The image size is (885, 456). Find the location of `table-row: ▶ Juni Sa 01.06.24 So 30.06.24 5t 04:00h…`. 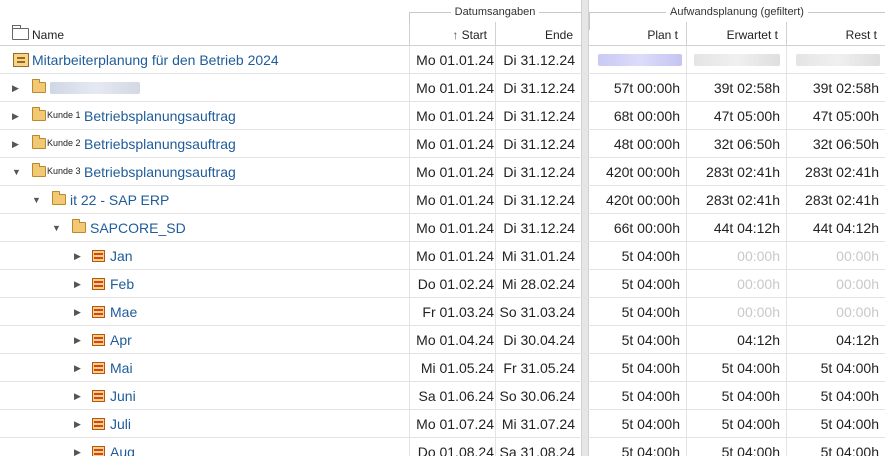

table-row: ▶ Juni Sa 01.06.24 So 30.06.24 5t 04:00h… is located at coordinates (442, 396).